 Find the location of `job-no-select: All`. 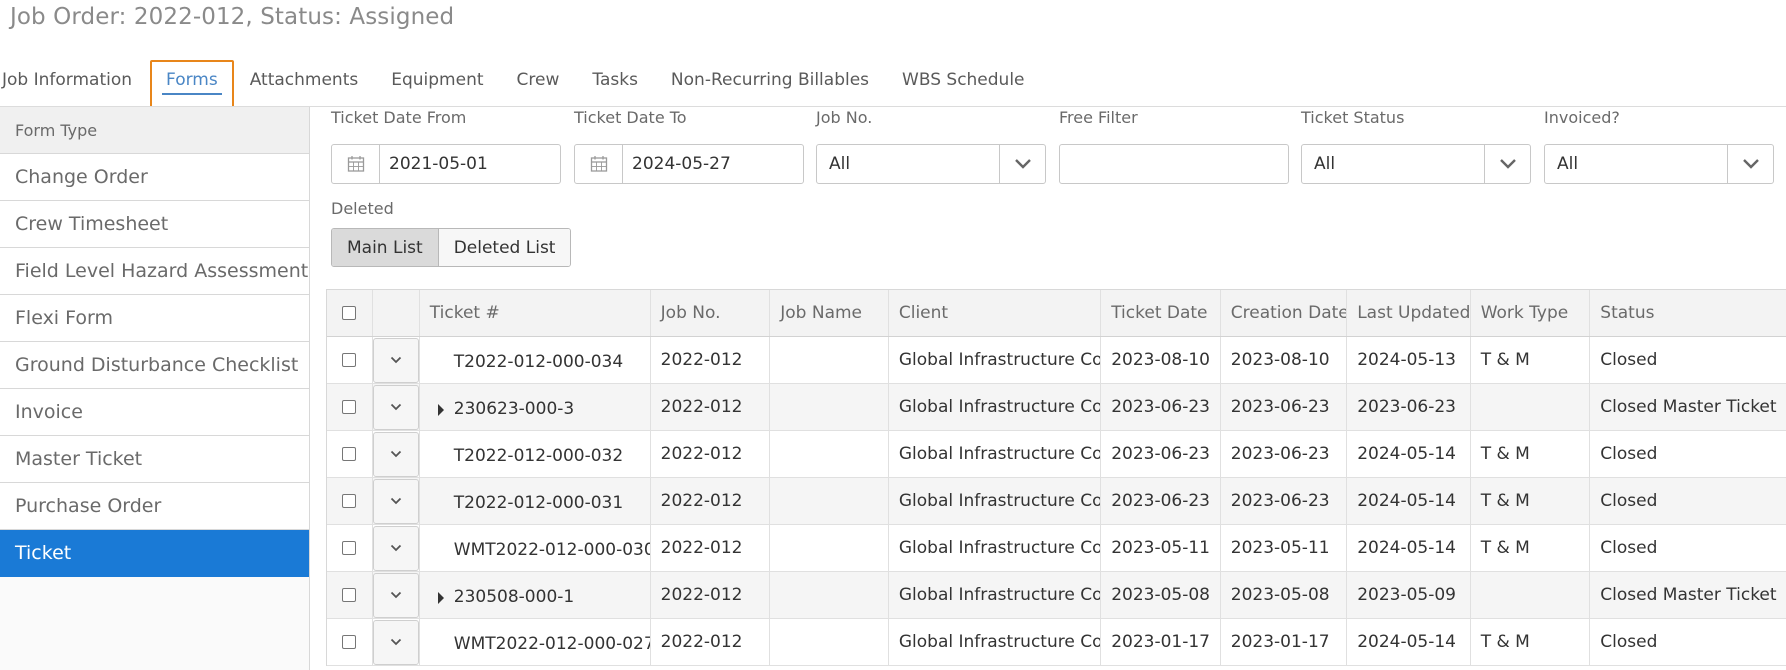

job-no-select: All is located at coordinates (931, 164).